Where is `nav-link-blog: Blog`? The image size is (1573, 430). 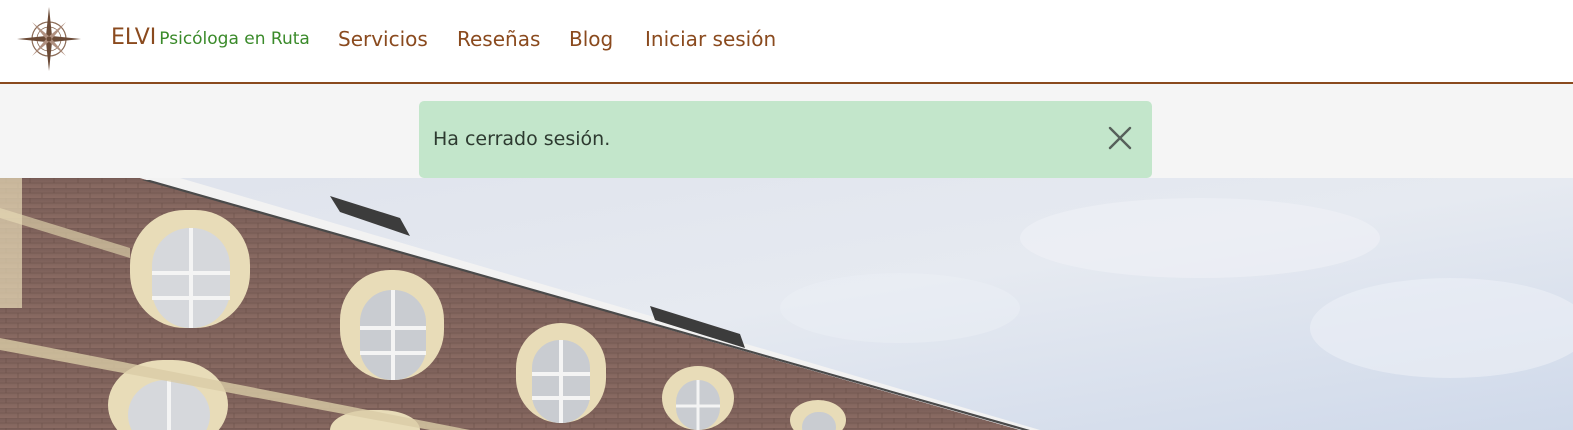 nav-link-blog: Blog is located at coordinates (591, 39).